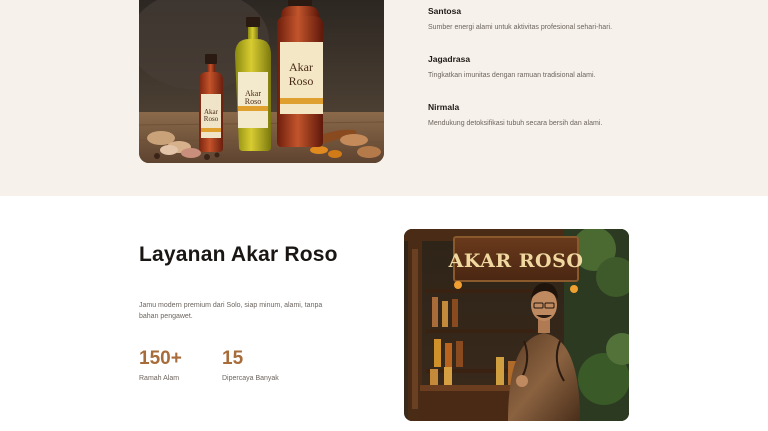 The width and height of the screenshot is (768, 431). I want to click on benefit-title: Jagadrasa, so click(449, 59).